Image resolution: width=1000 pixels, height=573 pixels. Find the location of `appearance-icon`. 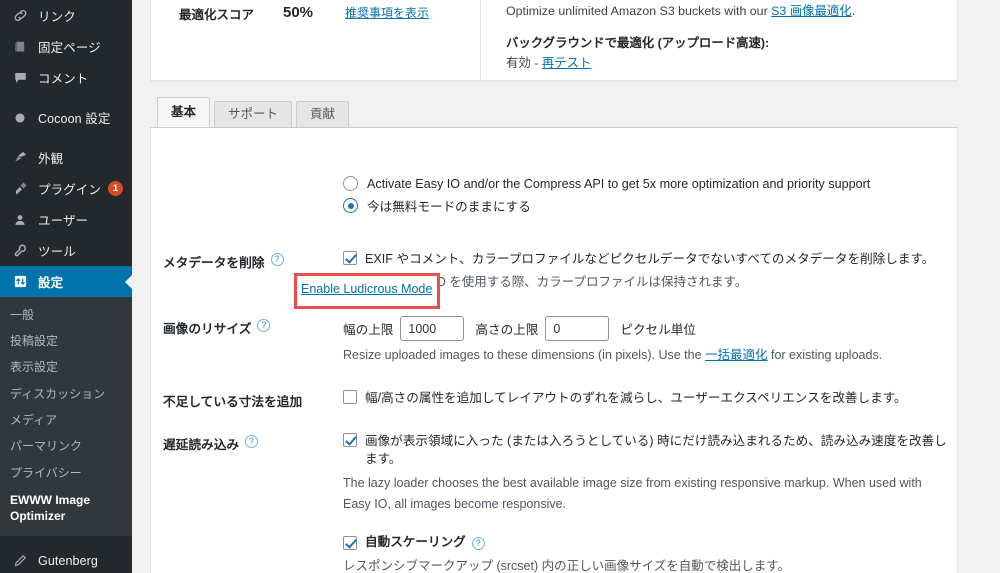

appearance-icon is located at coordinates (20, 158).